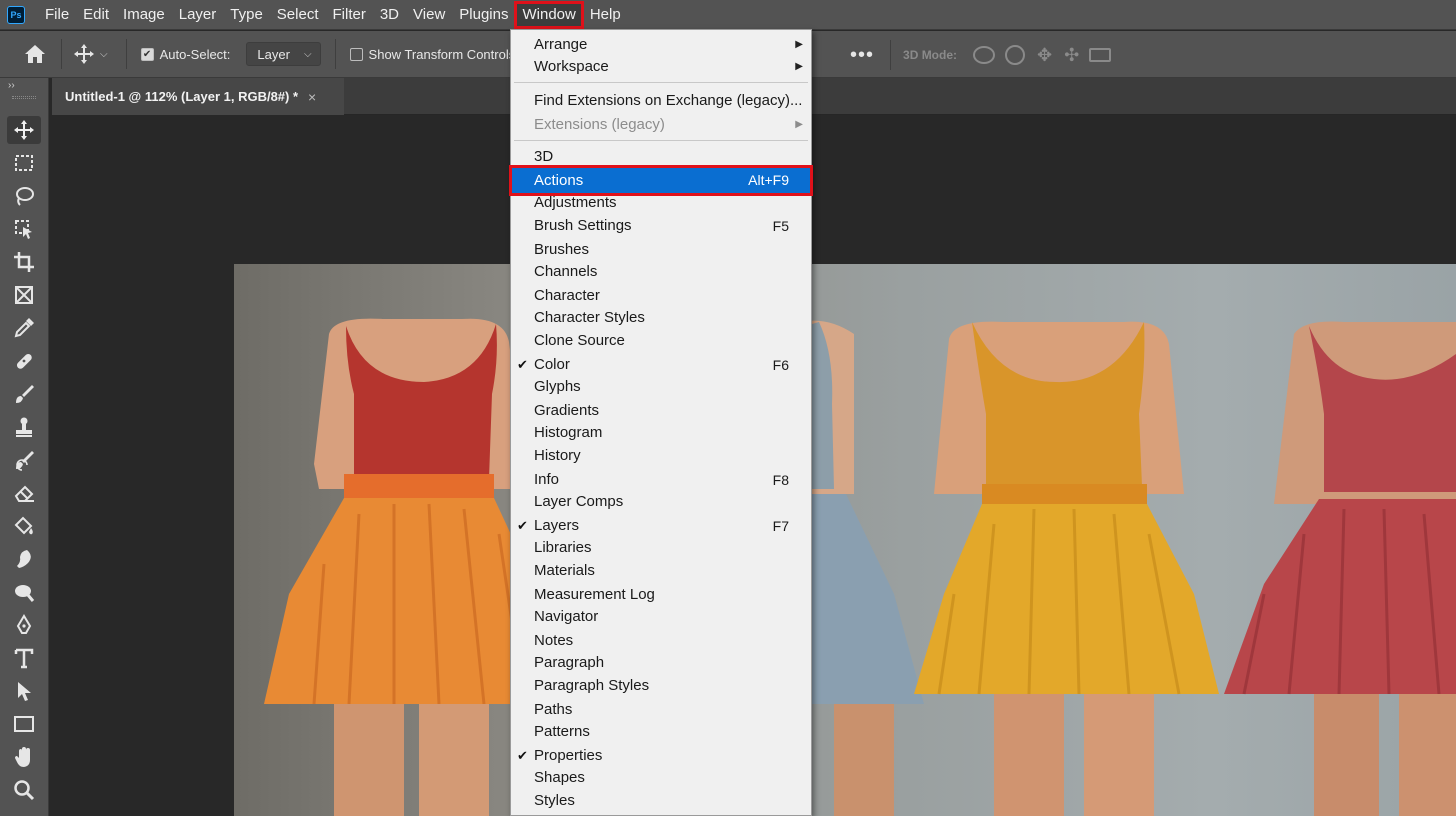 The height and width of the screenshot is (816, 1456). What do you see at coordinates (661, 663) in the screenshot?
I see `menu-item-paragraph: Paragraph` at bounding box center [661, 663].